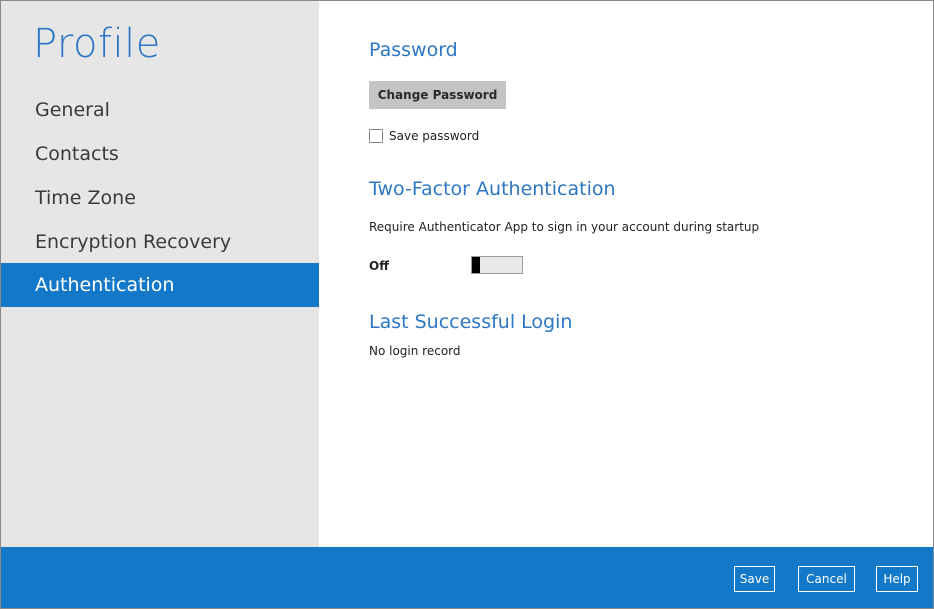 This screenshot has width=934, height=609. What do you see at coordinates (497, 265) in the screenshot?
I see `two-factor-toggle` at bounding box center [497, 265].